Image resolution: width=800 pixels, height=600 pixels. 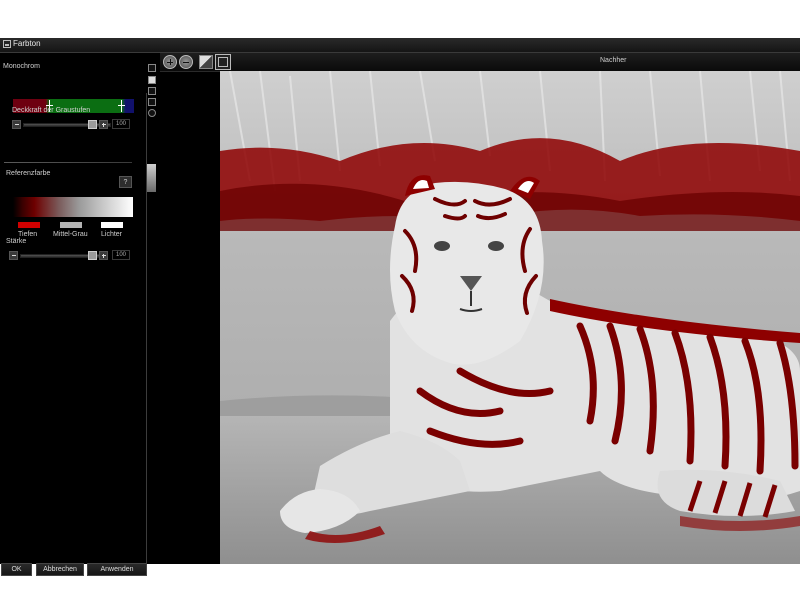 What do you see at coordinates (13, 255) in the screenshot?
I see `strength-minus-button` at bounding box center [13, 255].